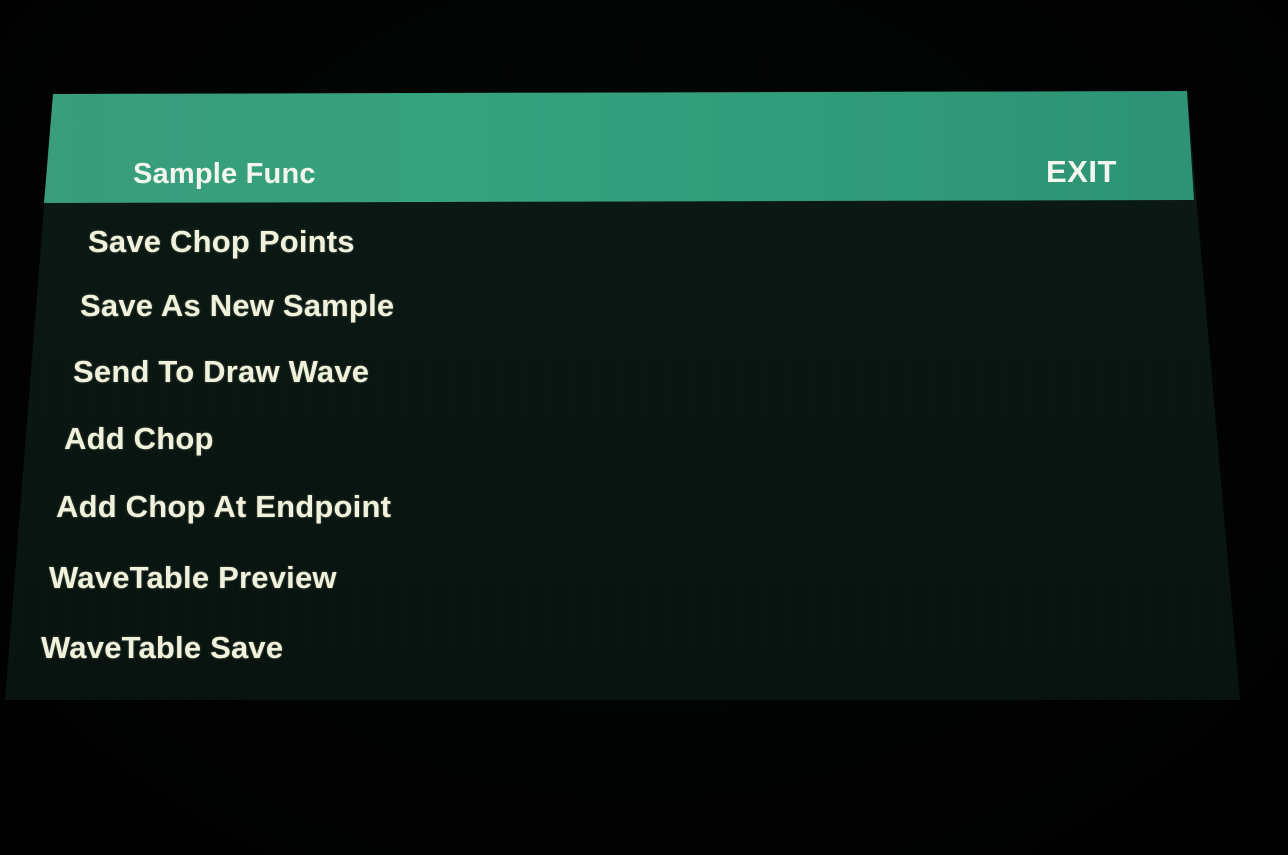 This screenshot has width=1288, height=855. Describe the element at coordinates (139, 439) in the screenshot. I see `menu-item-add-chop: Add Chop` at that location.